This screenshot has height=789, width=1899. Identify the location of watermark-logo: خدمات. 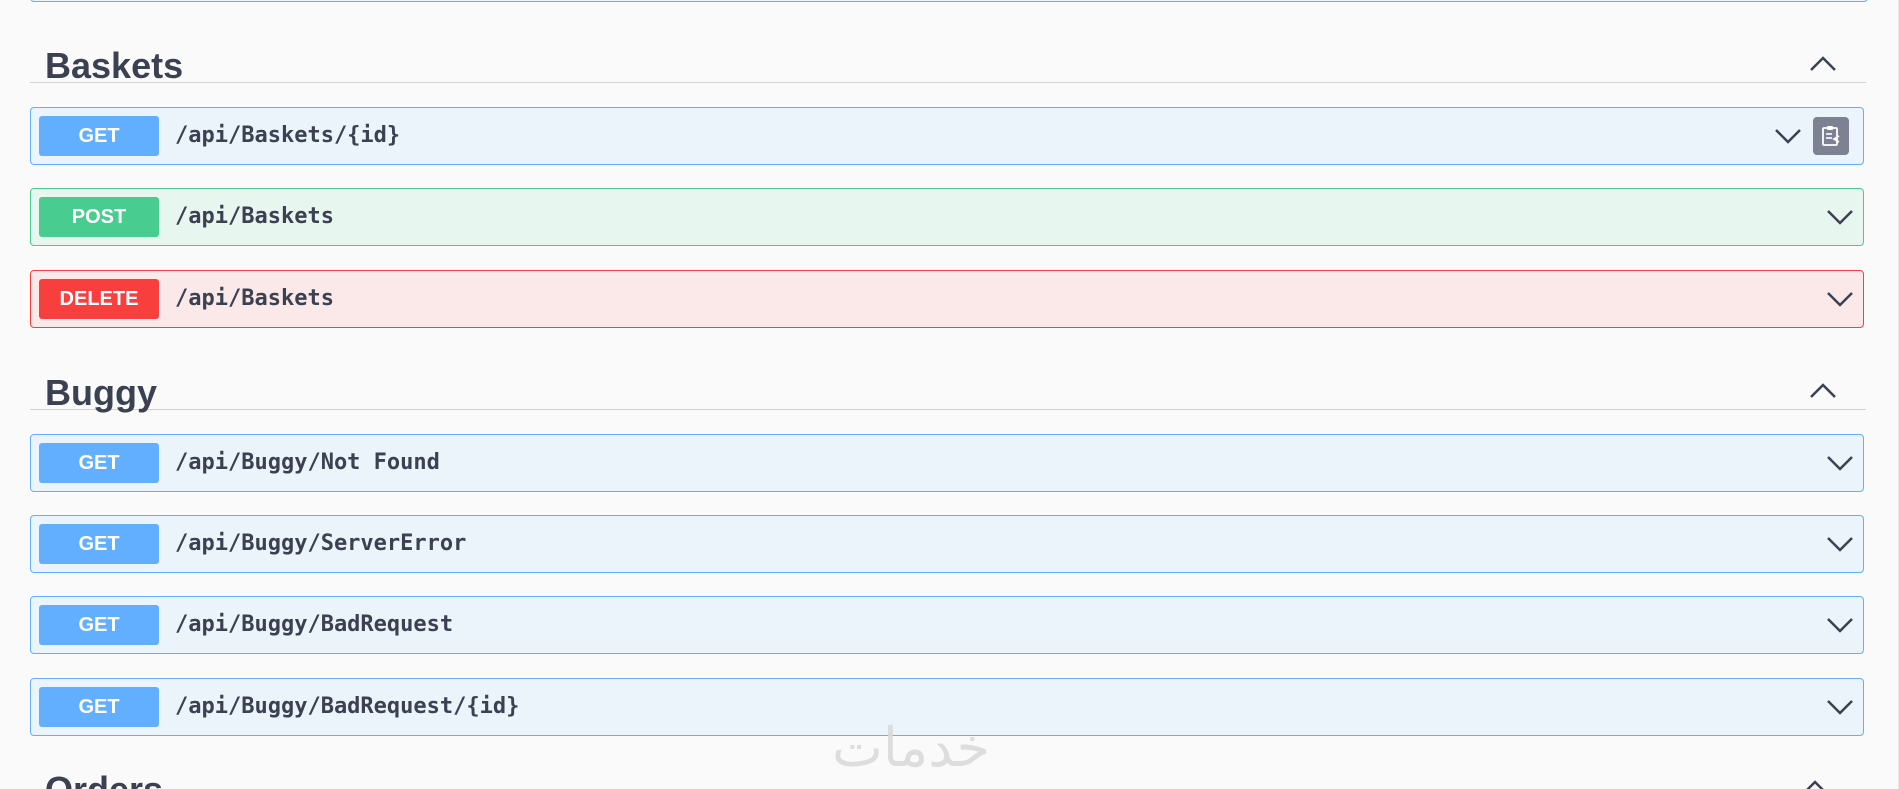
(911, 747).